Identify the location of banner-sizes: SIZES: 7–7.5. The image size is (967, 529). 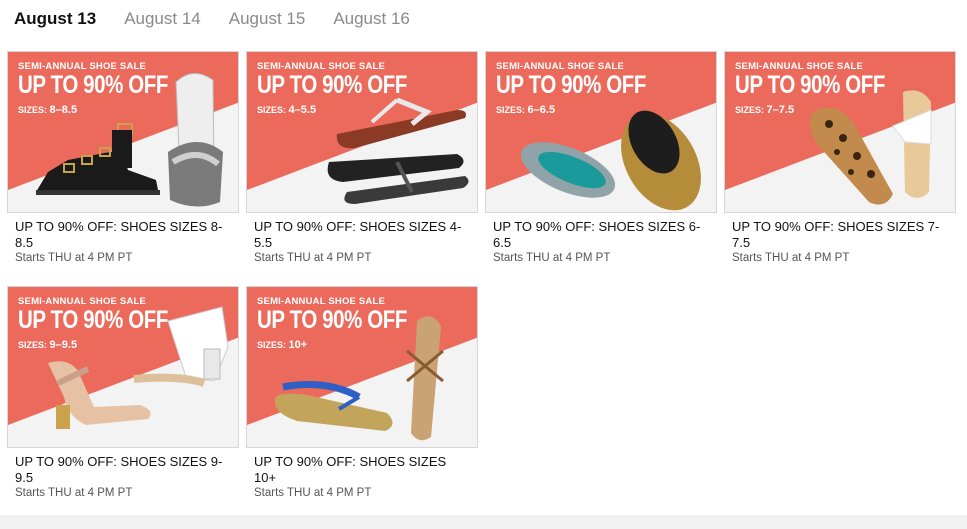
(765, 110).